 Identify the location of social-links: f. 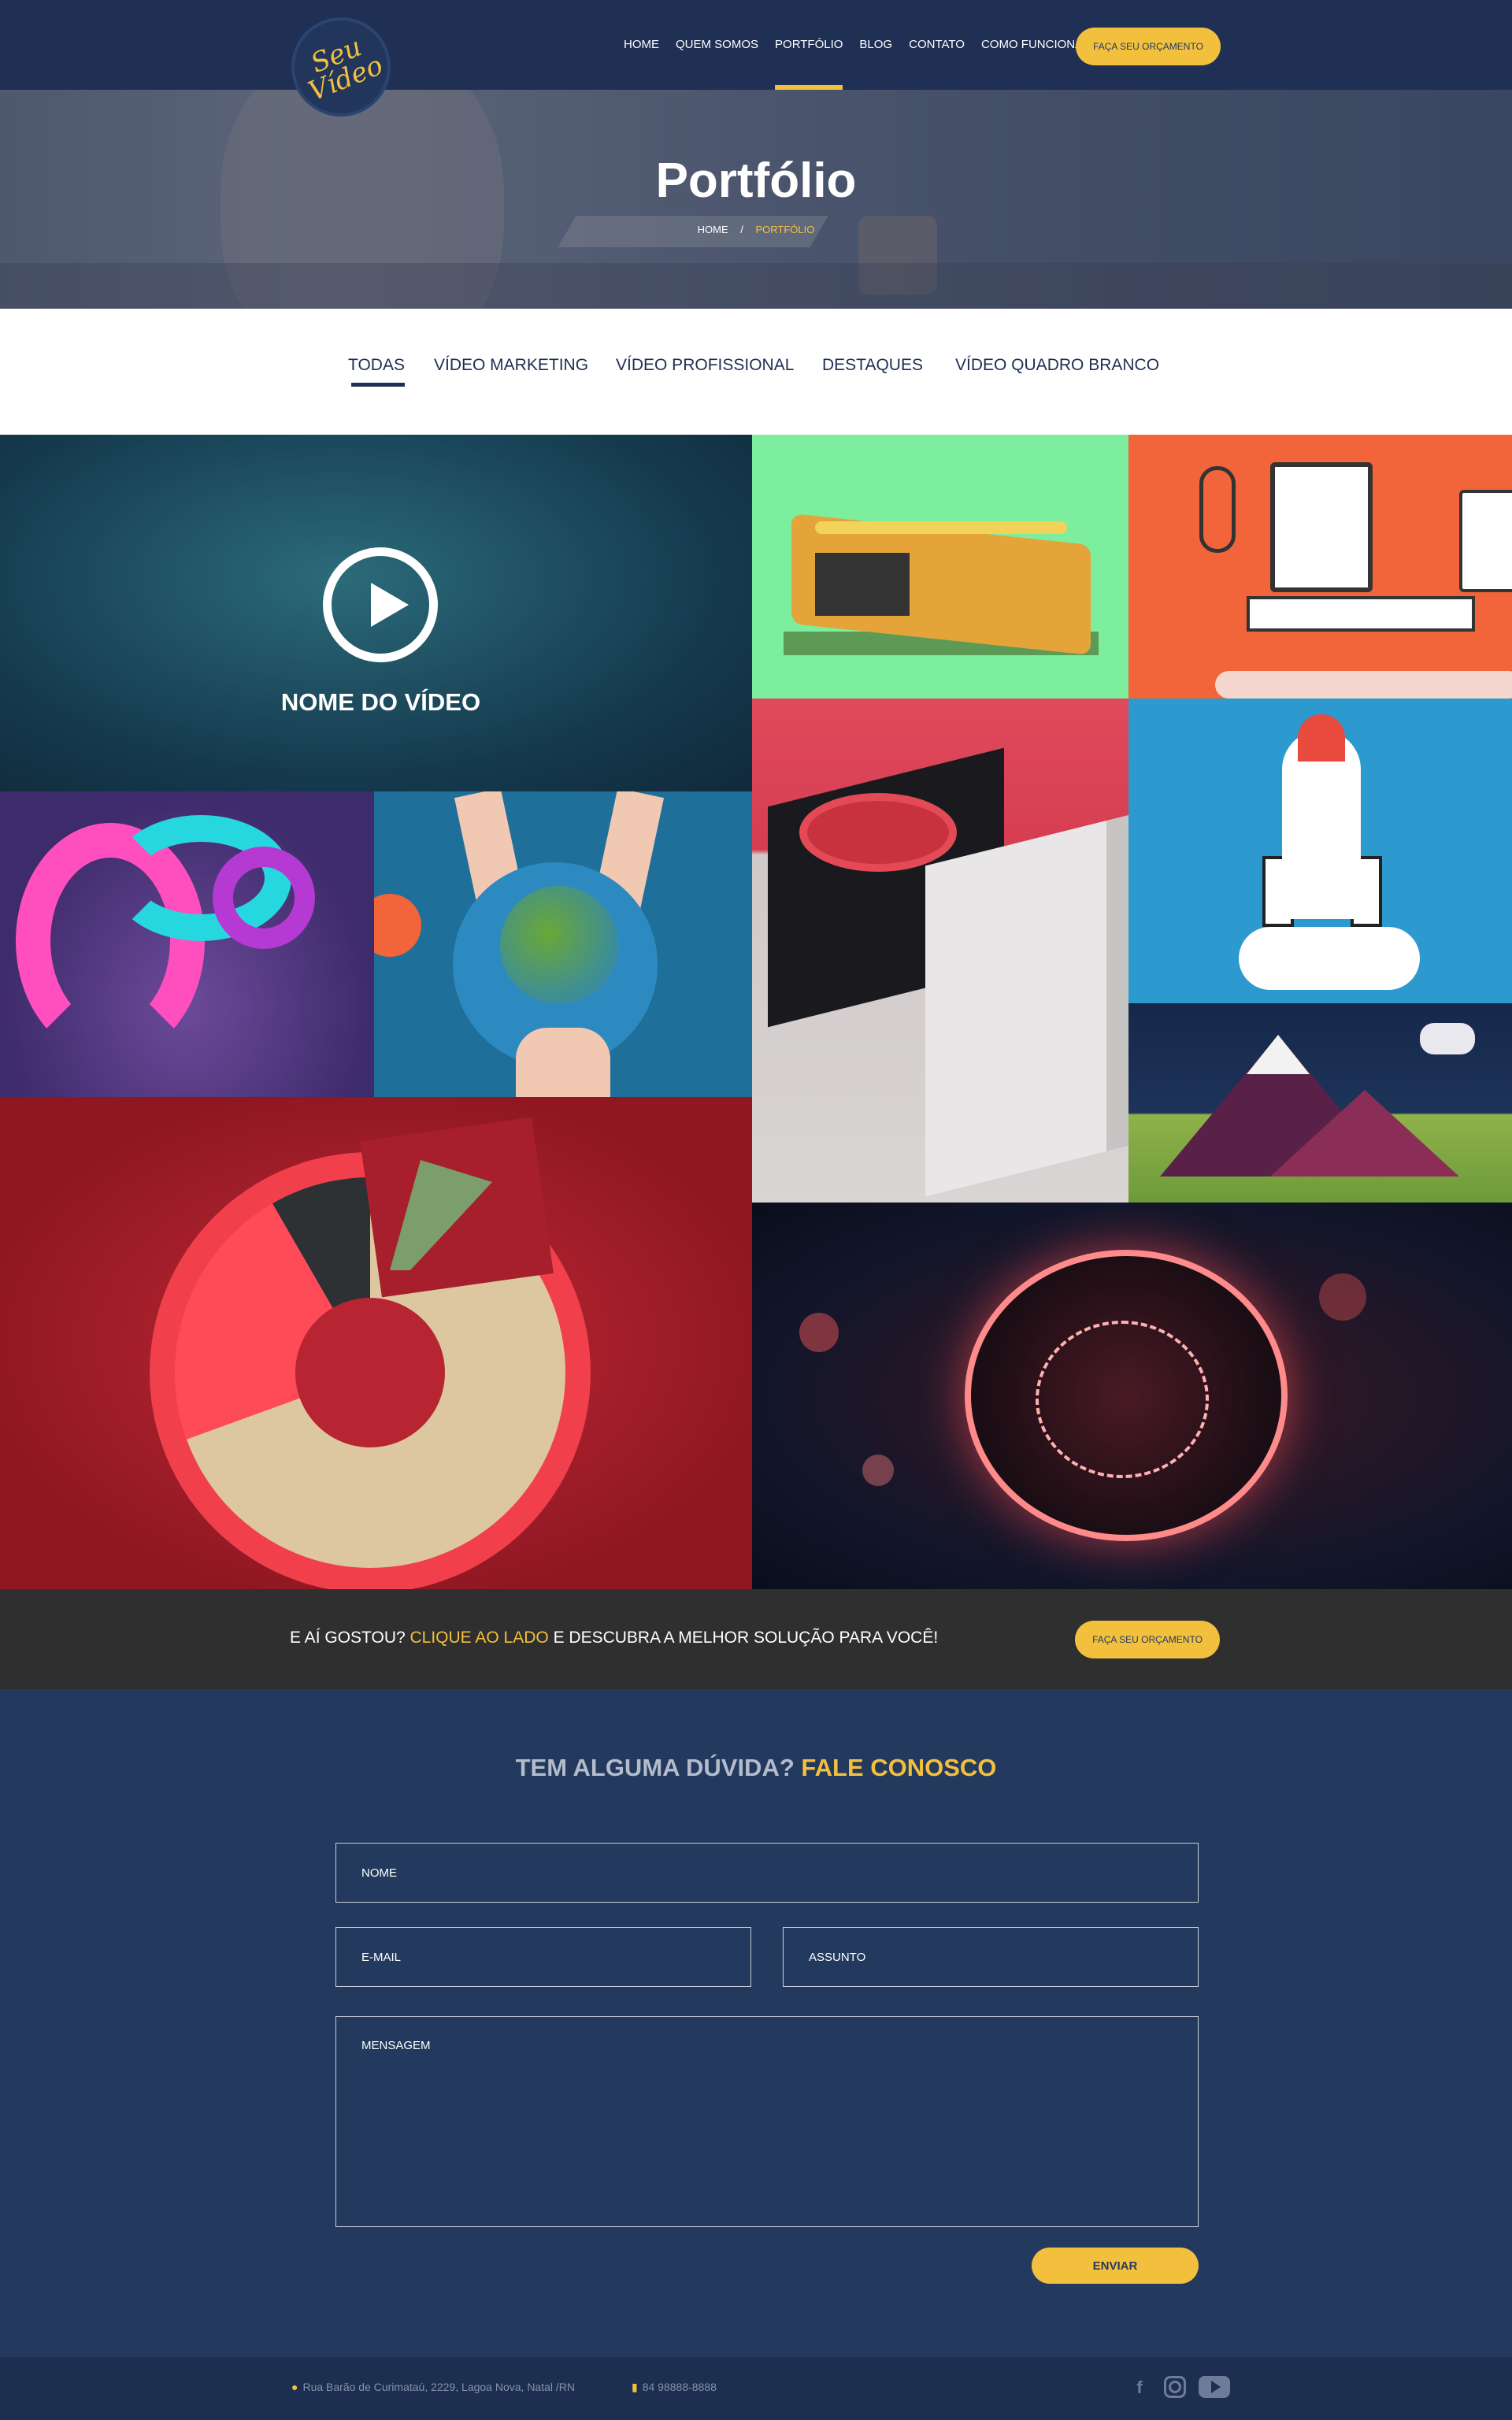
(1179, 2388).